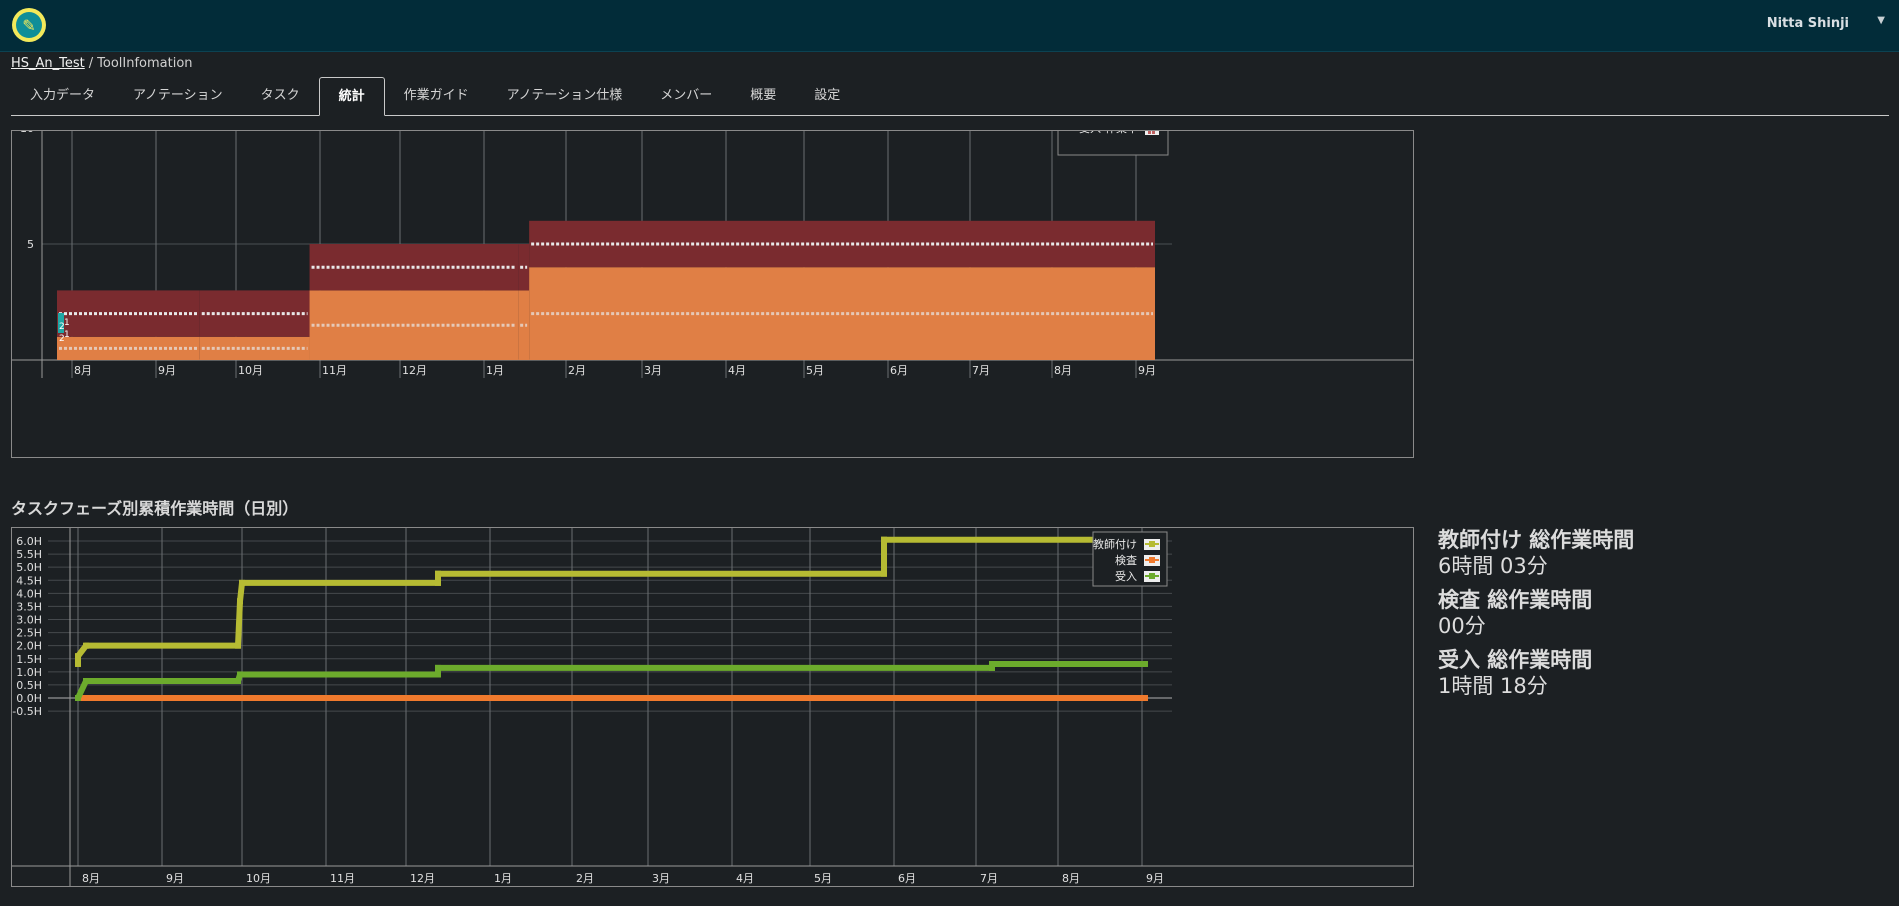  I want to click on legend-swatch-bar, so click(1149, 132).